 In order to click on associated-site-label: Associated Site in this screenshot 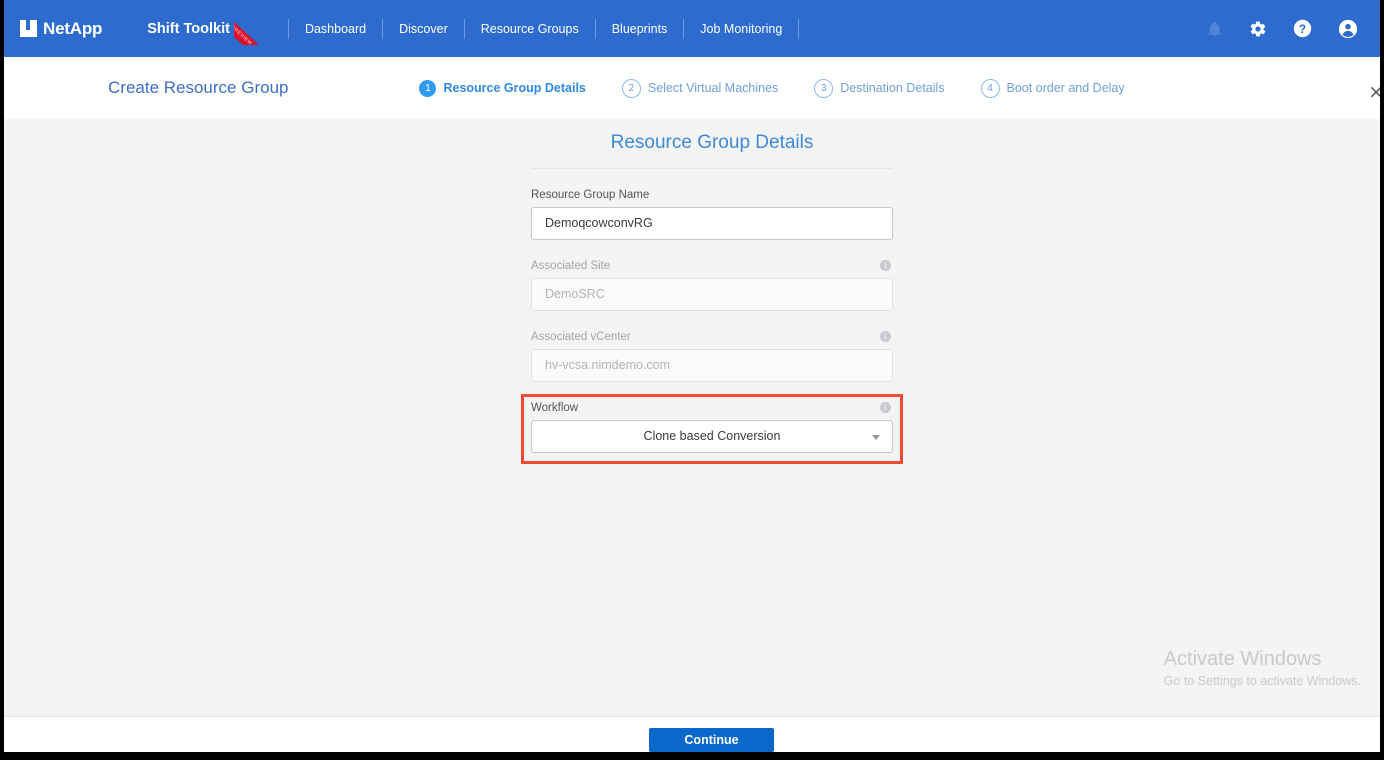, I will do `click(571, 266)`.